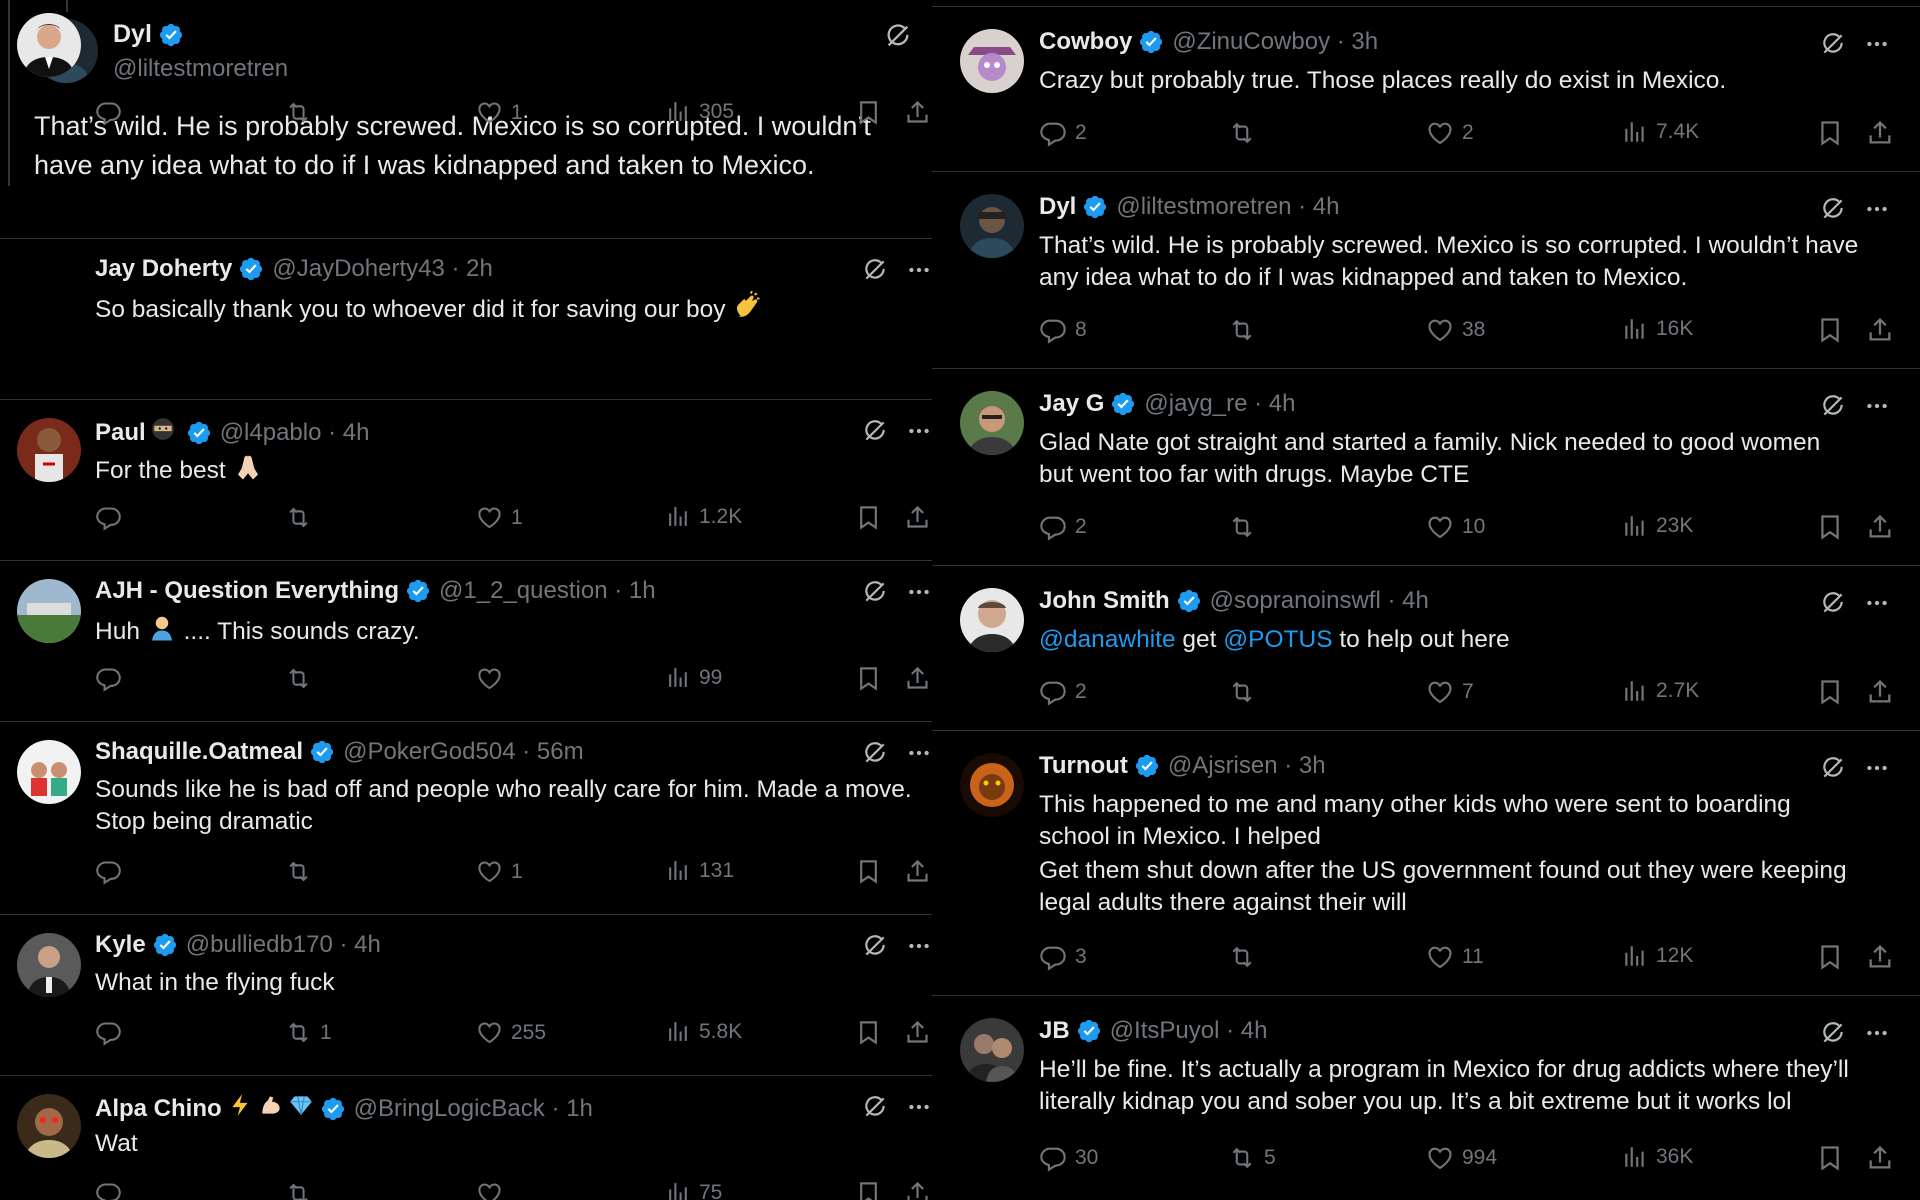  Describe the element at coordinates (132, 34) in the screenshot. I see `author-name: Dyl` at that location.